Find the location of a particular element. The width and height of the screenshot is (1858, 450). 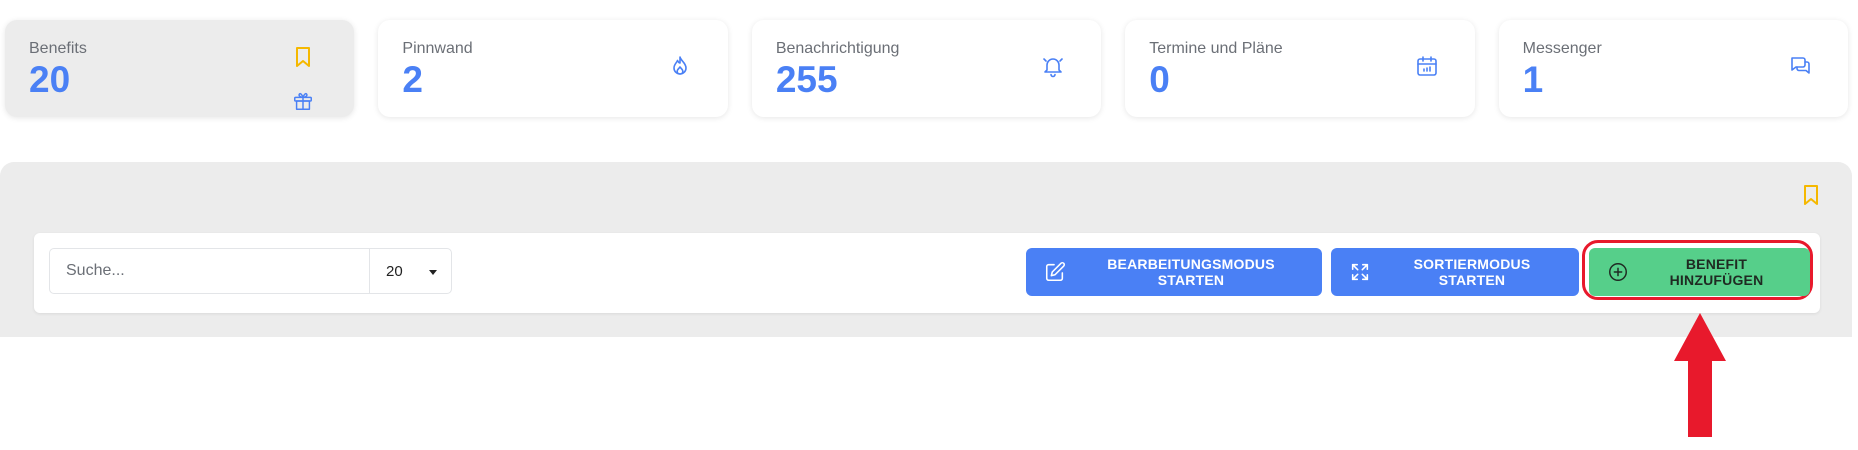

plus-circle-icon is located at coordinates (1618, 272).